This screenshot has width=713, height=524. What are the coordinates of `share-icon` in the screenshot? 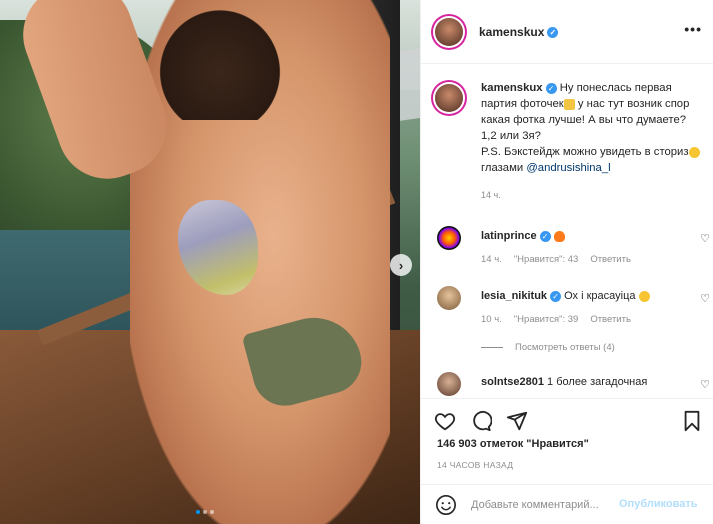 It's located at (517, 421).